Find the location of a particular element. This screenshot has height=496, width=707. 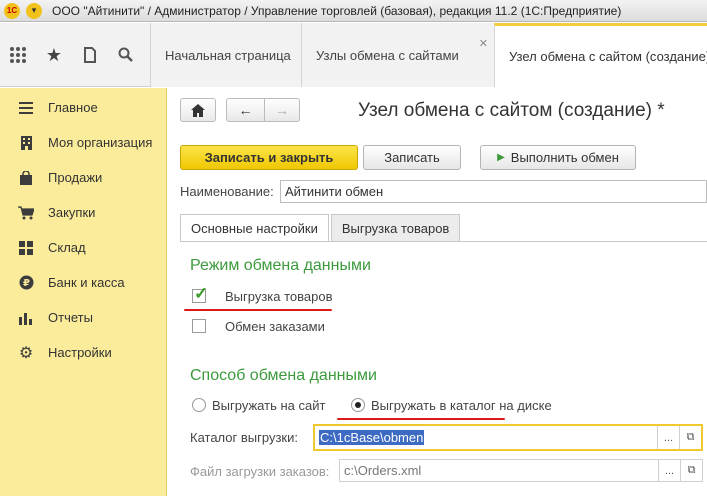

sidebar-item-main: Главное is located at coordinates (83, 107).